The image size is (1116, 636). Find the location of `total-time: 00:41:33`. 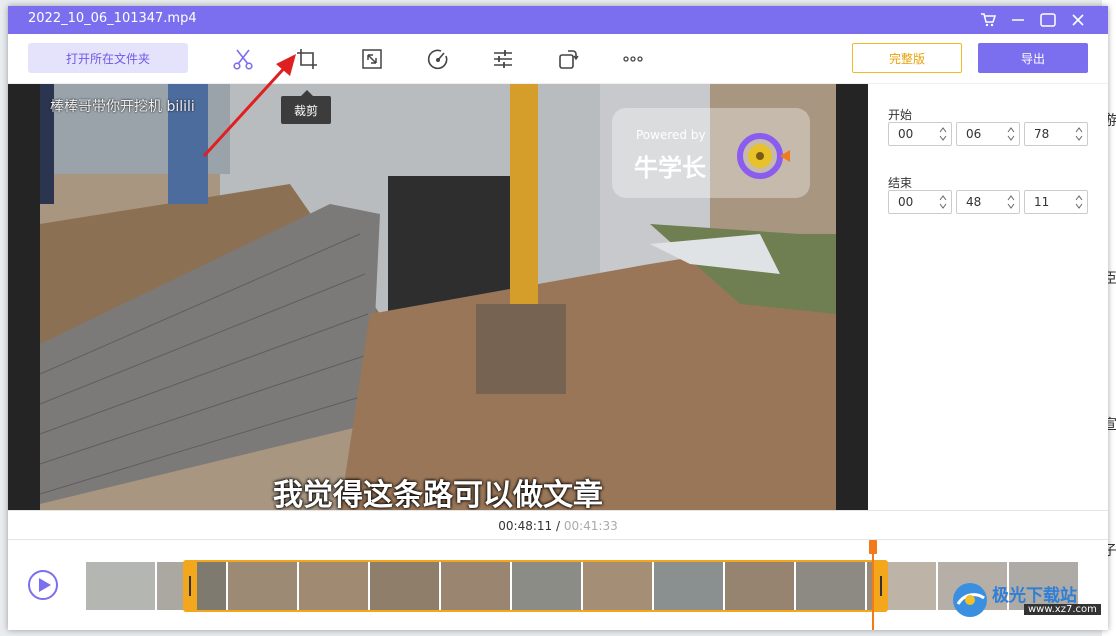

total-time: 00:41:33 is located at coordinates (590, 526).